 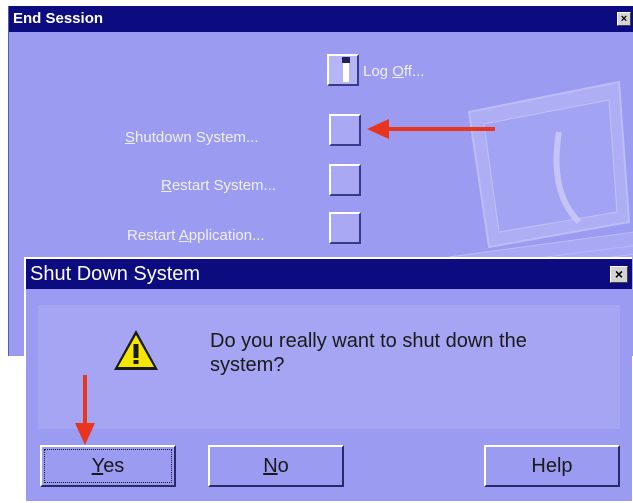 I want to click on end-session-close-button: ×, so click(x=624, y=19).